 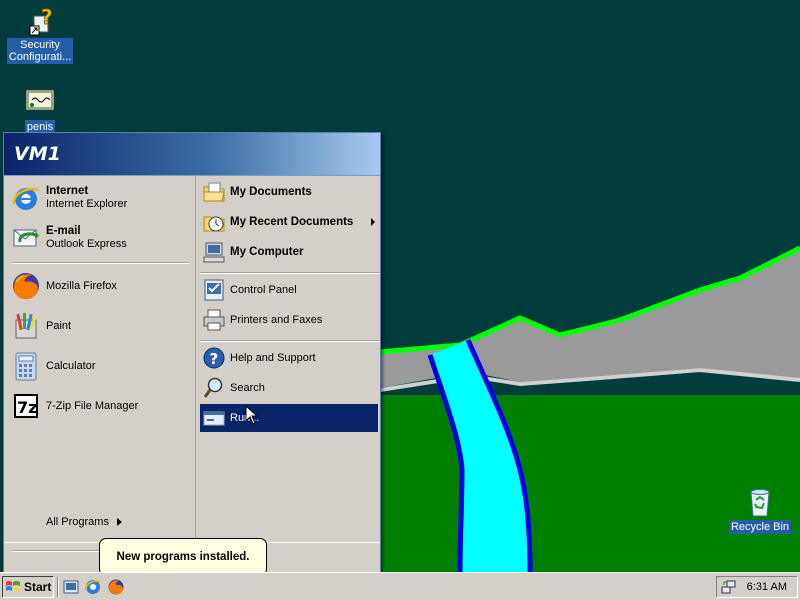 I want to click on system-tray: 6:31 AM, so click(x=757, y=587).